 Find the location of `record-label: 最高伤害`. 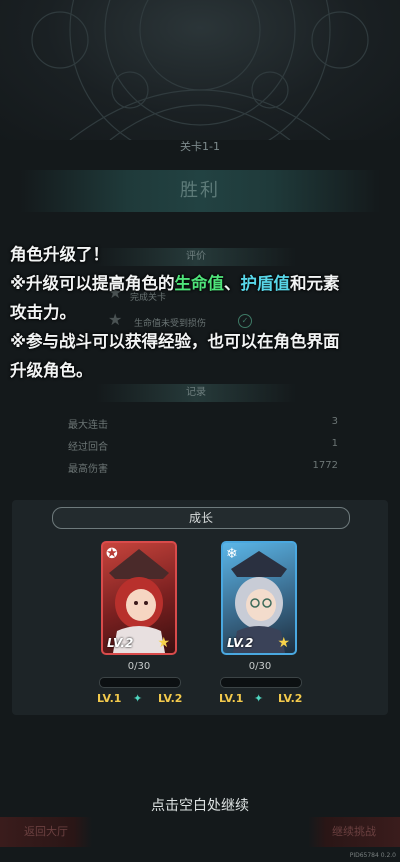

record-label: 最高伤害 is located at coordinates (88, 469).